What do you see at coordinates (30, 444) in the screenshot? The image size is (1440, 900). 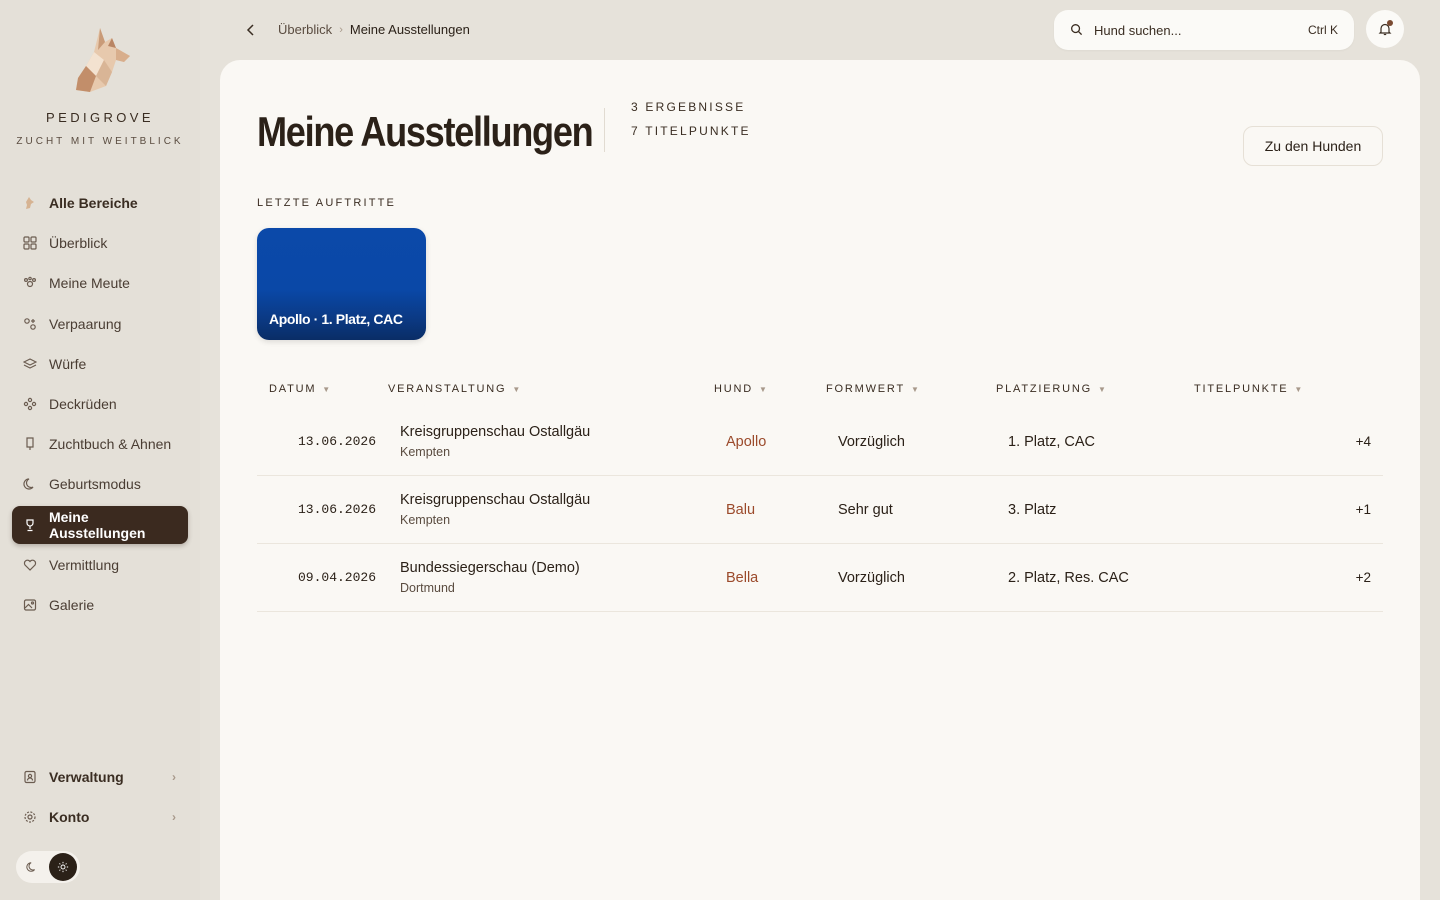 I see `book-icon` at bounding box center [30, 444].